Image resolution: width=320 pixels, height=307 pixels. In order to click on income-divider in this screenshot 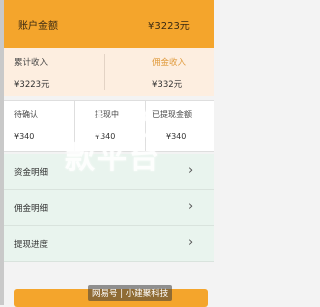, I will do `click(104, 72)`.